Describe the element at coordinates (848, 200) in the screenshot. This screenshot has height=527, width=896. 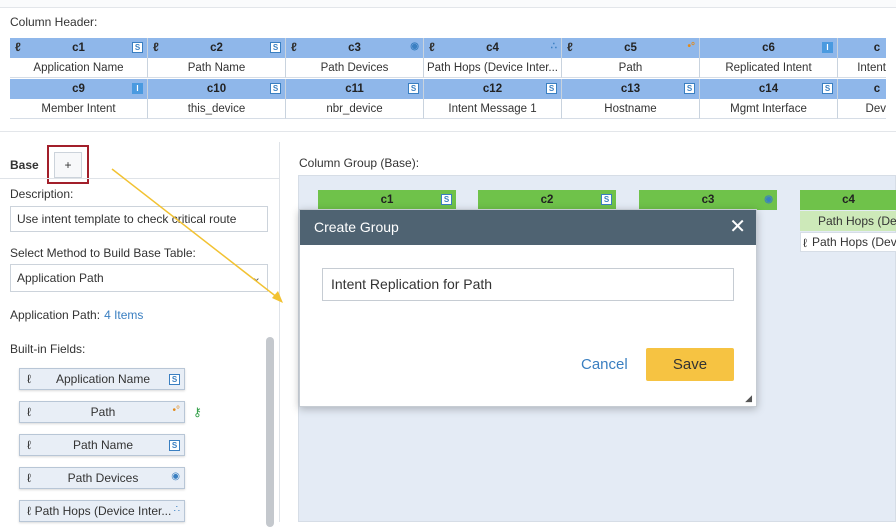
I see `group-column: c4` at that location.